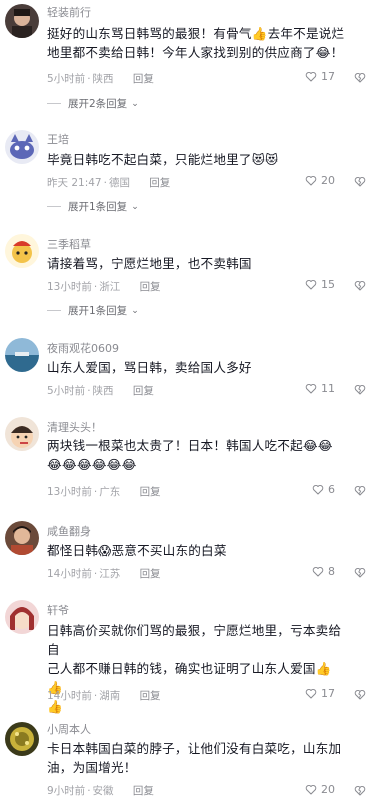  Describe the element at coordinates (110, 574) in the screenshot. I see `comment-location: 江苏` at that location.